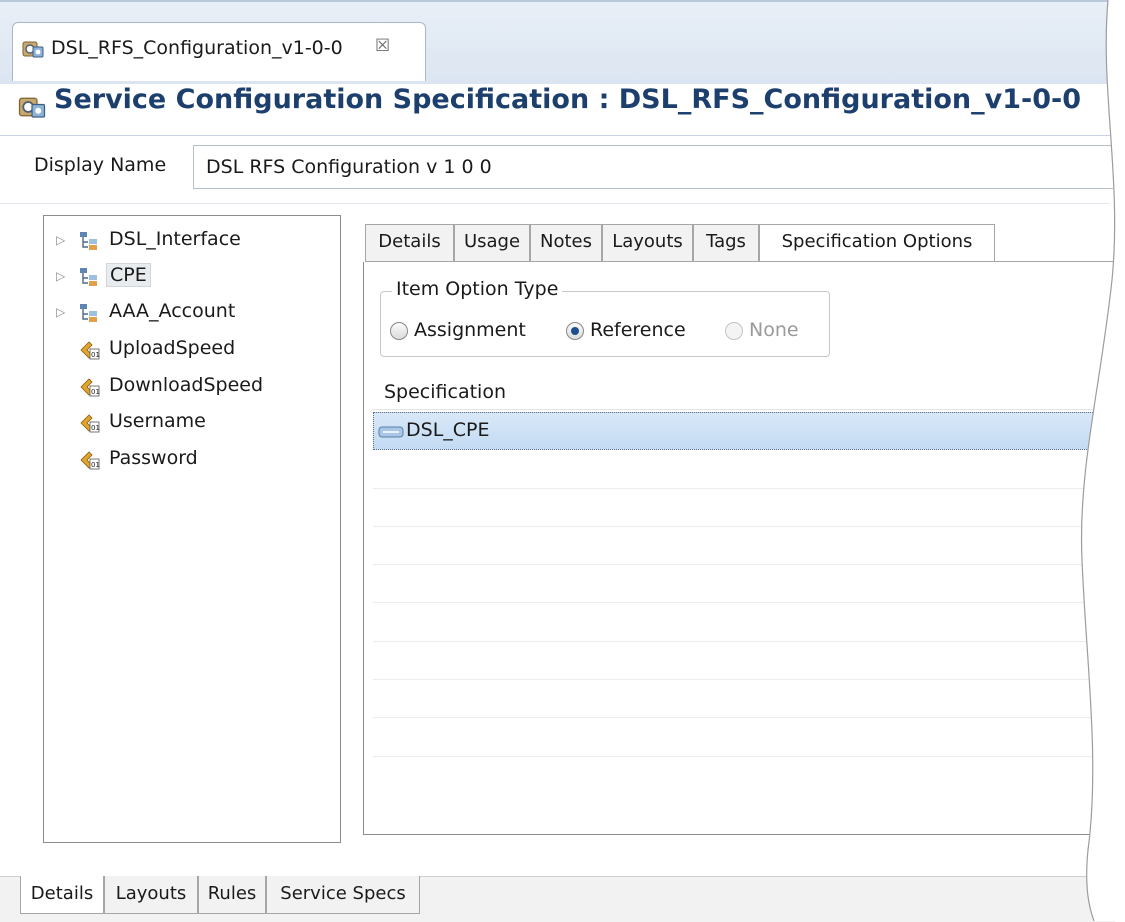 The image size is (1125, 922). I want to click on tree-item-label: Password, so click(153, 458).